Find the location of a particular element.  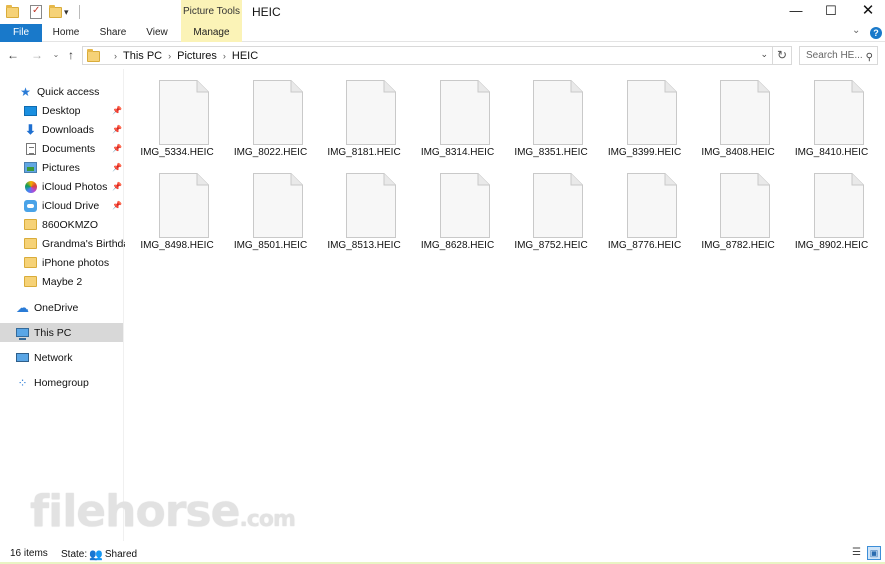

back-arrow-icon: ← is located at coordinates (13, 55).